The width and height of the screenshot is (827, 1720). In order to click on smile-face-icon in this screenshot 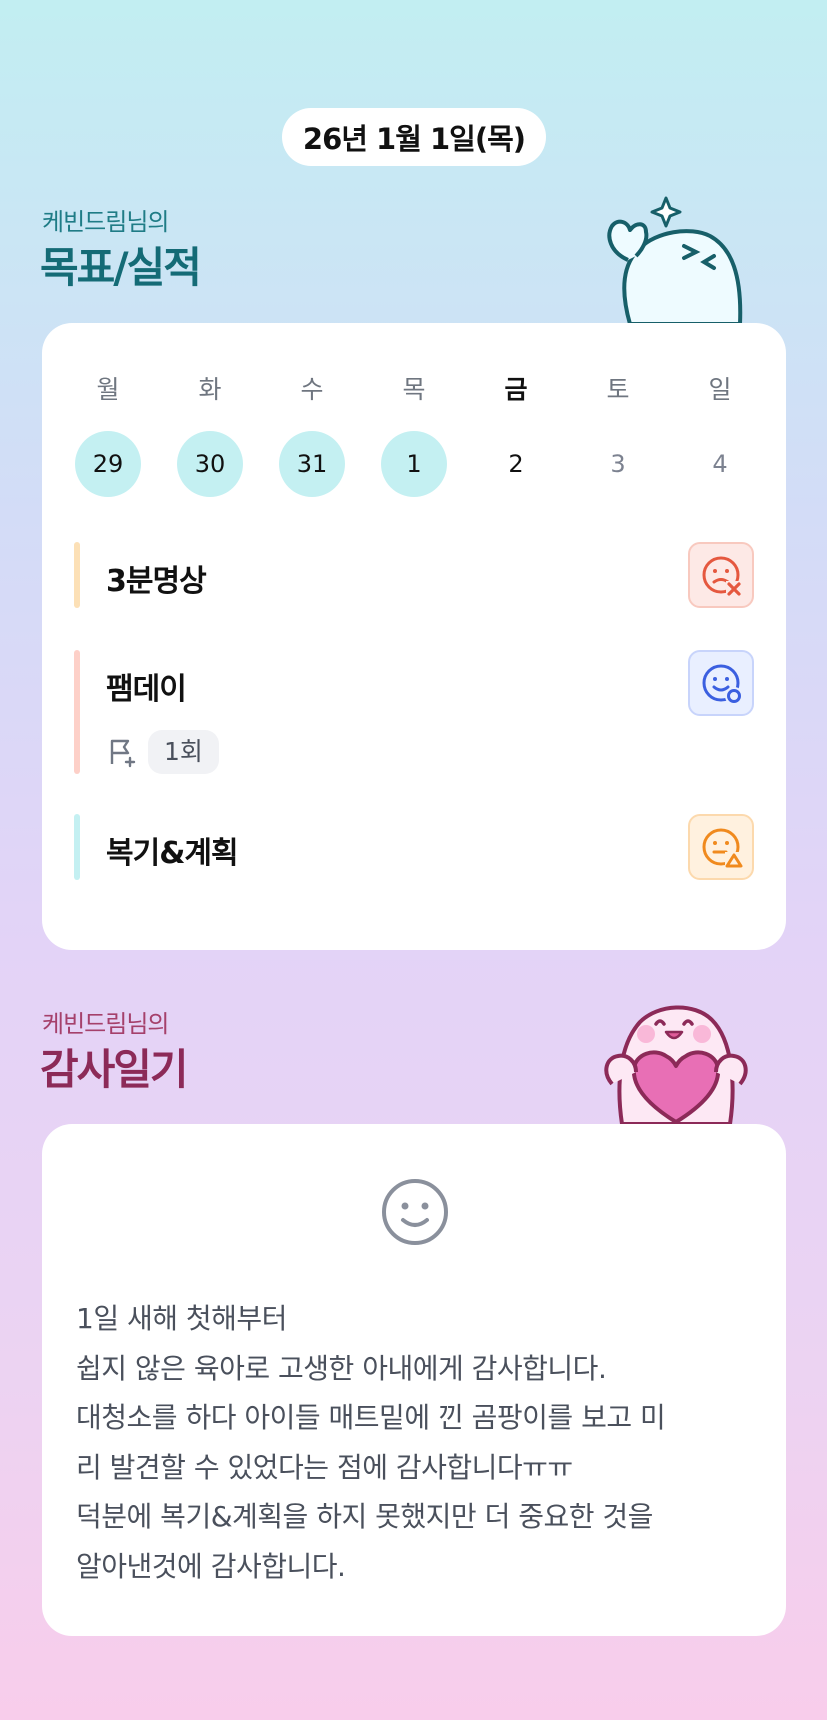, I will do `click(415, 1212)`.